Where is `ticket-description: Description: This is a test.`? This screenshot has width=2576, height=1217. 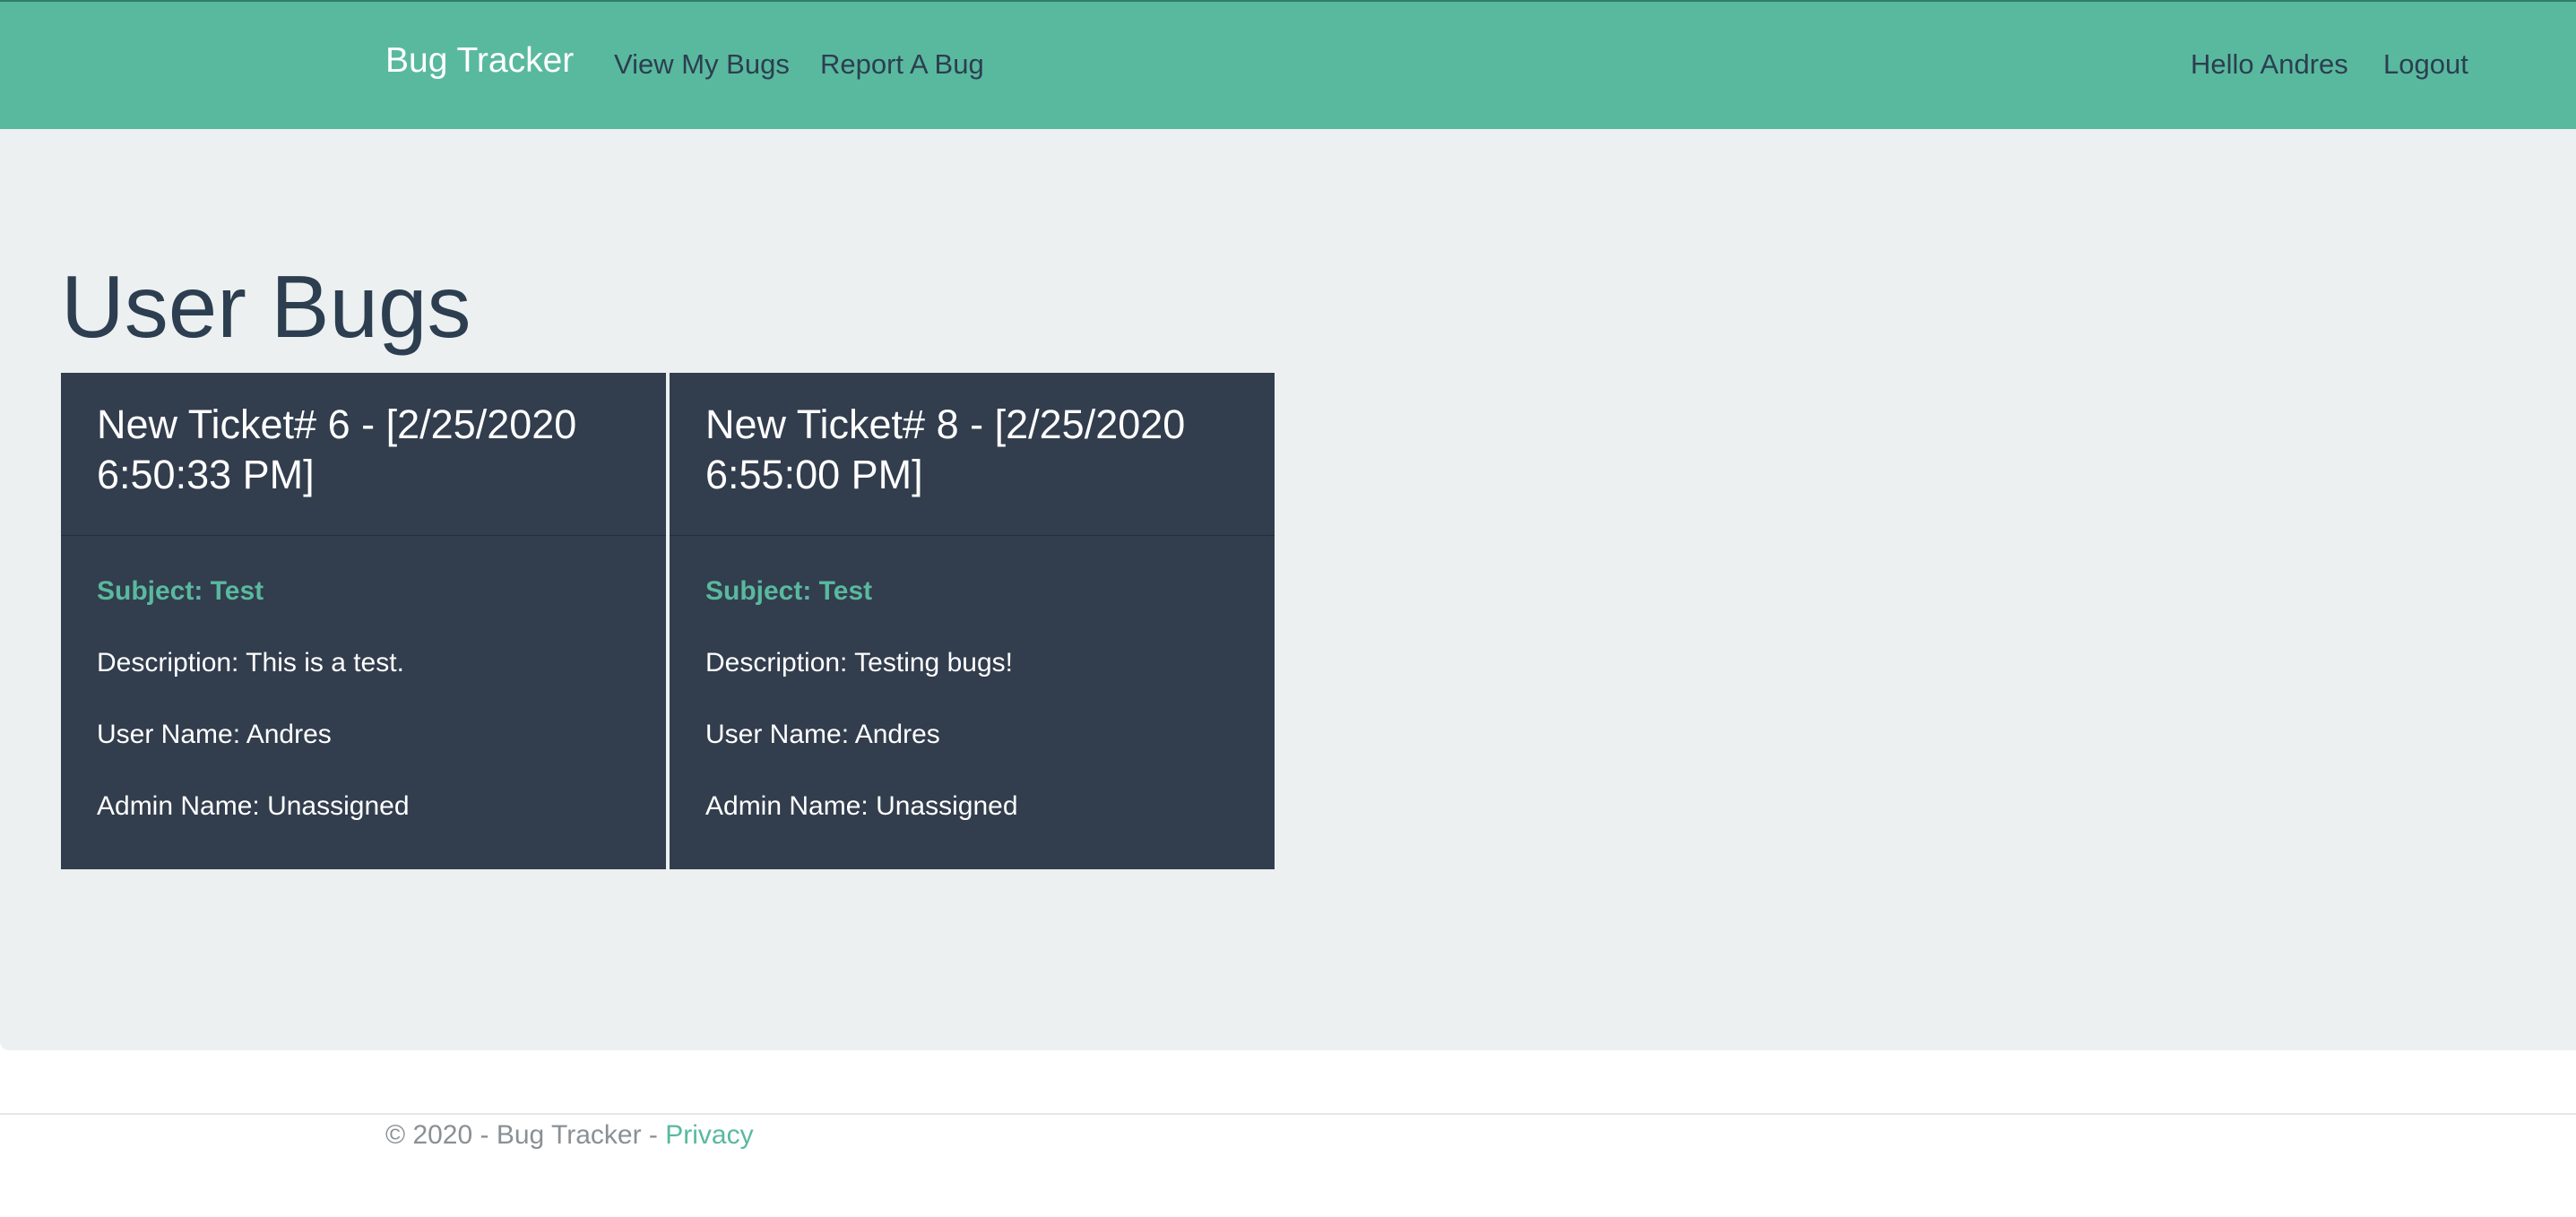
ticket-description: Description: This is a test. is located at coordinates (250, 663).